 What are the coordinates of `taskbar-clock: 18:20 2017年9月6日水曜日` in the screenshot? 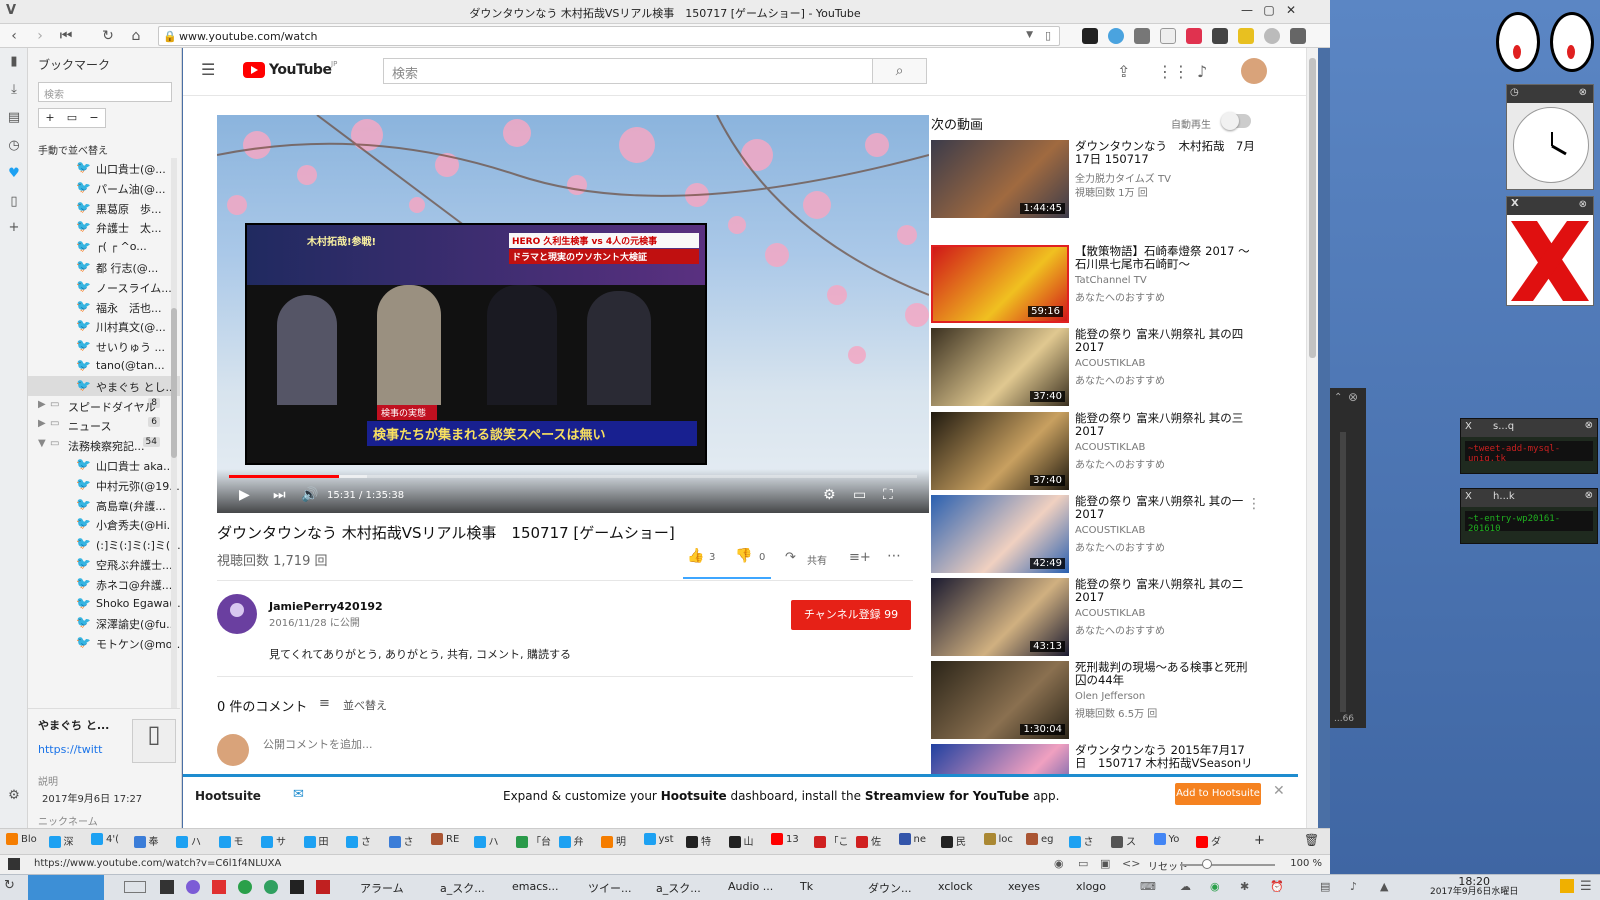 It's located at (1474, 887).